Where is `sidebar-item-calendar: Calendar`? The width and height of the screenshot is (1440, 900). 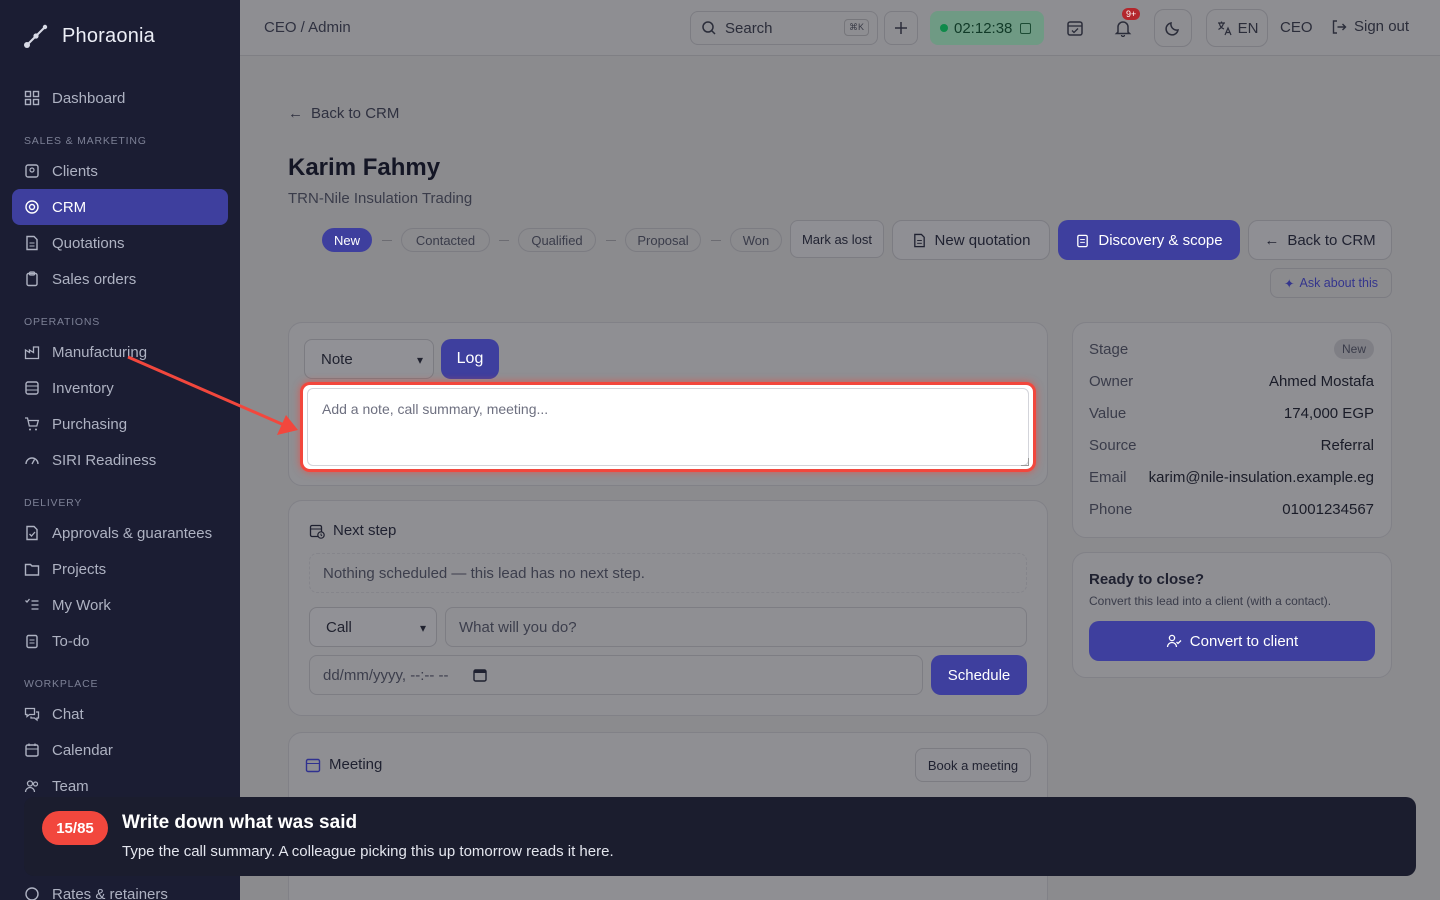
sidebar-item-calendar: Calendar is located at coordinates (120, 750).